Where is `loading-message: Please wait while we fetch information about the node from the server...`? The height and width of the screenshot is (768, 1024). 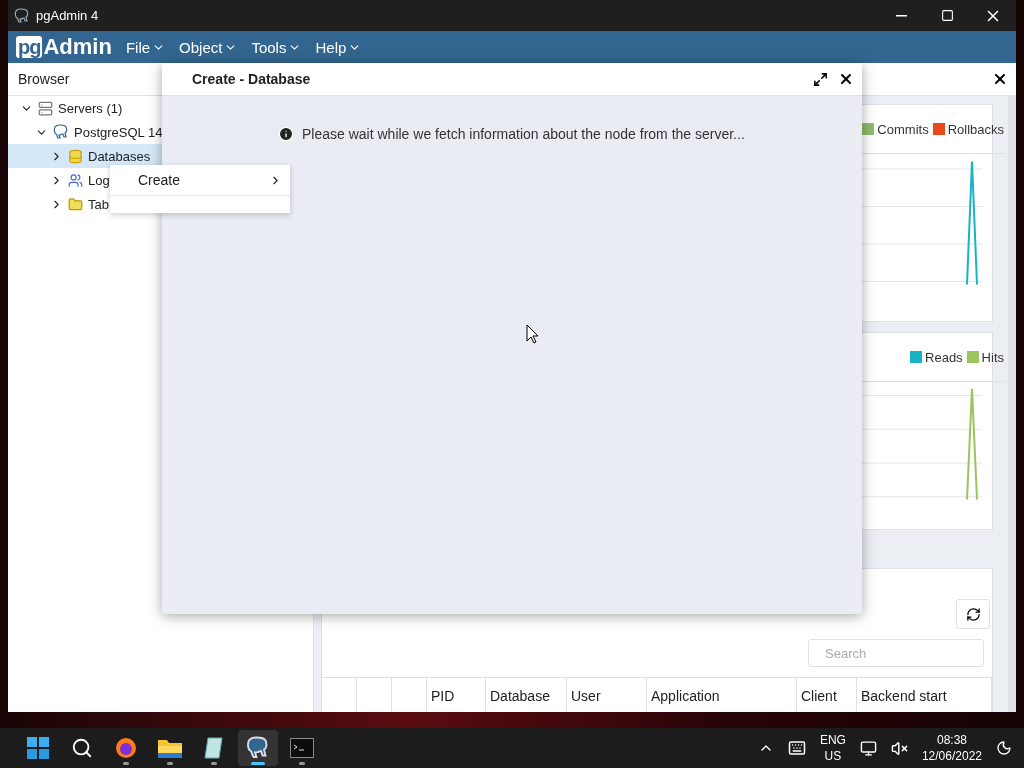
loading-message: Please wait while we fetch information about the node from the server... is located at coordinates (523, 134).